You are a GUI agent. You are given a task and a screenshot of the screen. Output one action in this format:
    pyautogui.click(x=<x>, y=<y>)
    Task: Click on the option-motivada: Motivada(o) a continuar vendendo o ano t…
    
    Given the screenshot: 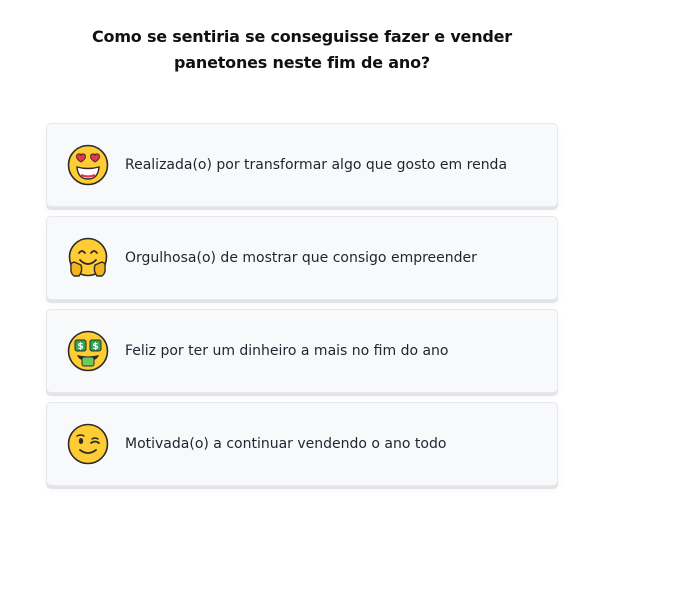 What is the action you would take?
    pyautogui.click(x=302, y=444)
    